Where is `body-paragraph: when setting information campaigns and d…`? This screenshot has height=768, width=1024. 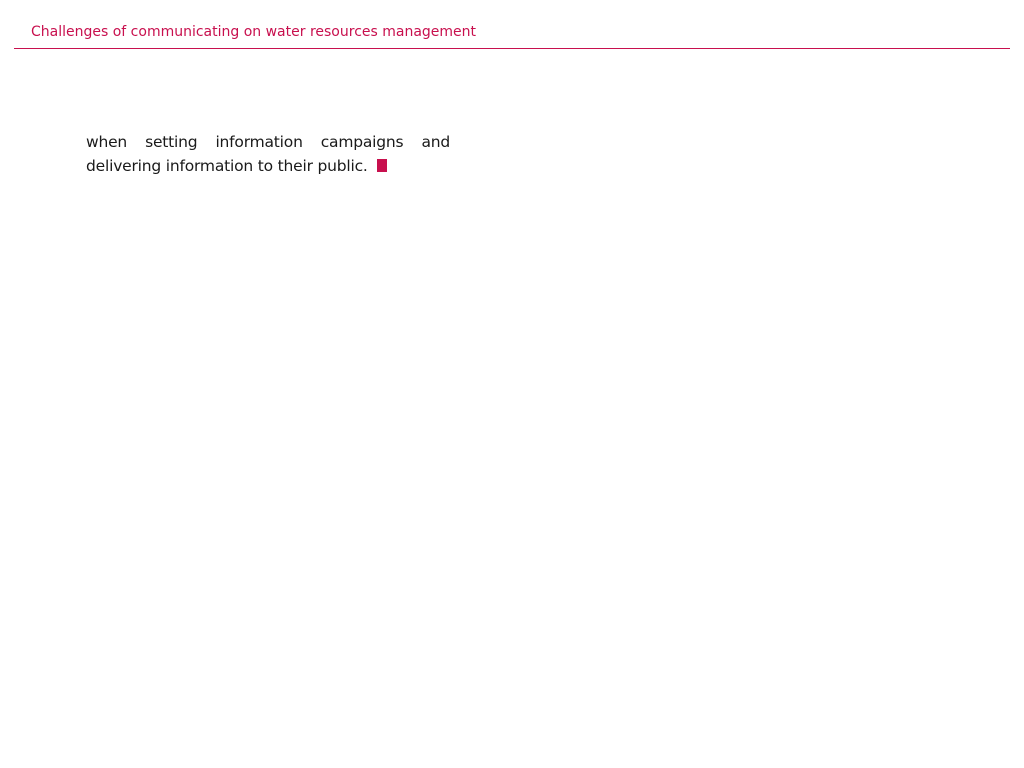 body-paragraph: when setting information campaigns and d… is located at coordinates (268, 154).